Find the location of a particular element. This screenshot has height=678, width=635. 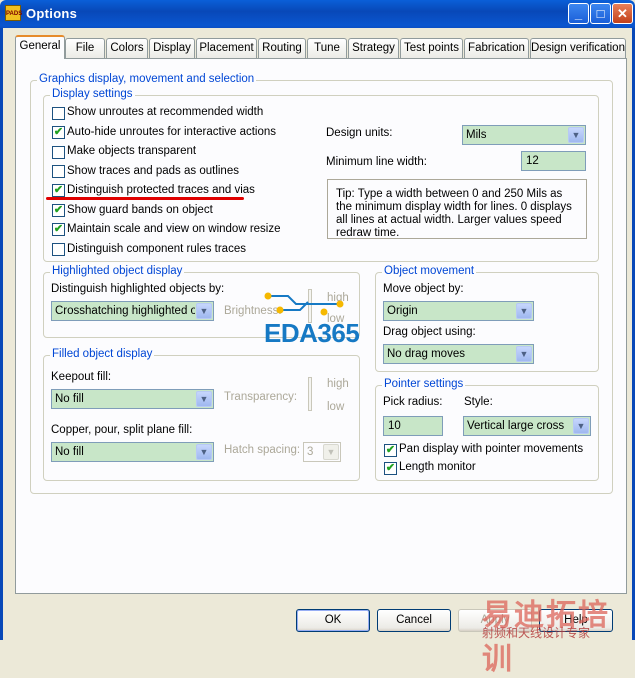

copper-fill-select: No fill ▼ is located at coordinates (132, 452).